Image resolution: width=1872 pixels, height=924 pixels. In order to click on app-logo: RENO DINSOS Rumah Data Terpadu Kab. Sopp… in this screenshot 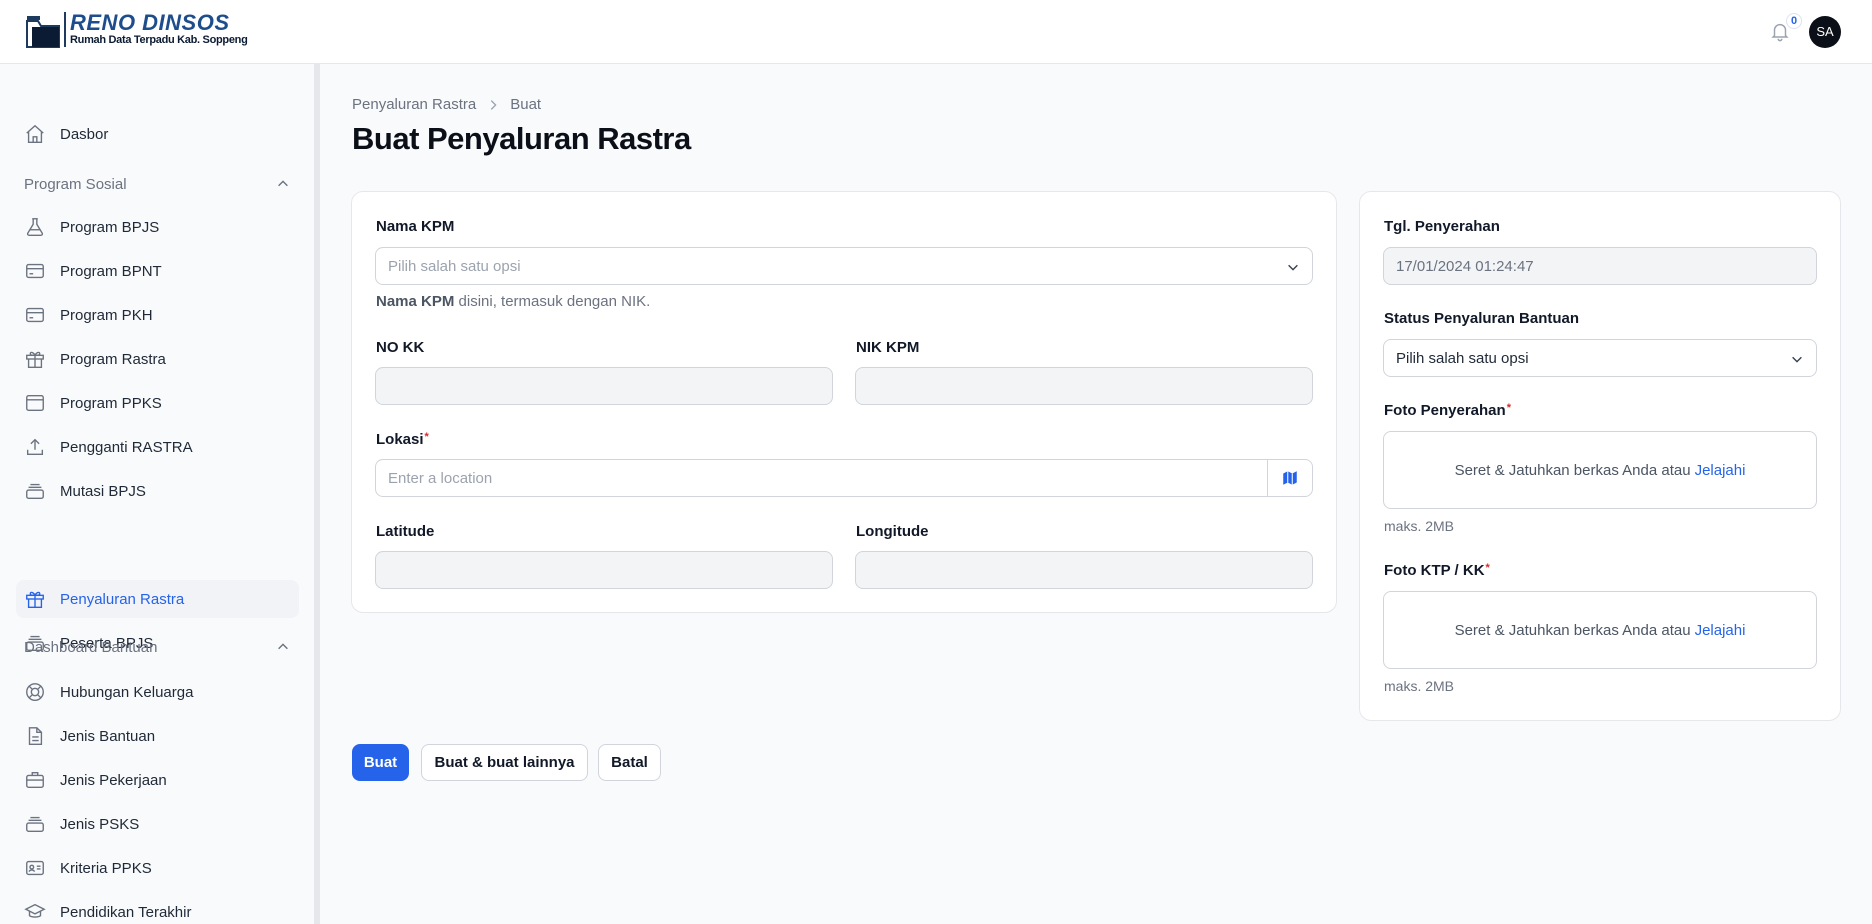, I will do `click(137, 30)`.